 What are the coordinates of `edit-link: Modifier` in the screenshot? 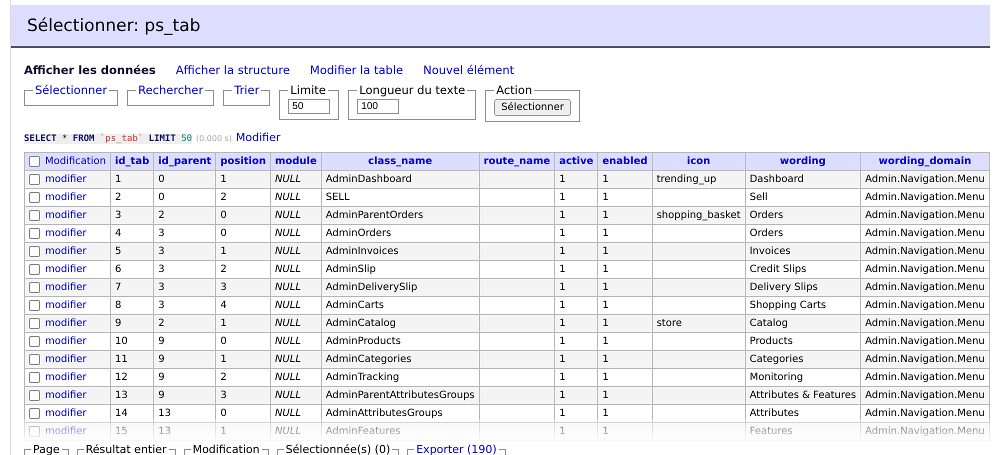 It's located at (258, 137).